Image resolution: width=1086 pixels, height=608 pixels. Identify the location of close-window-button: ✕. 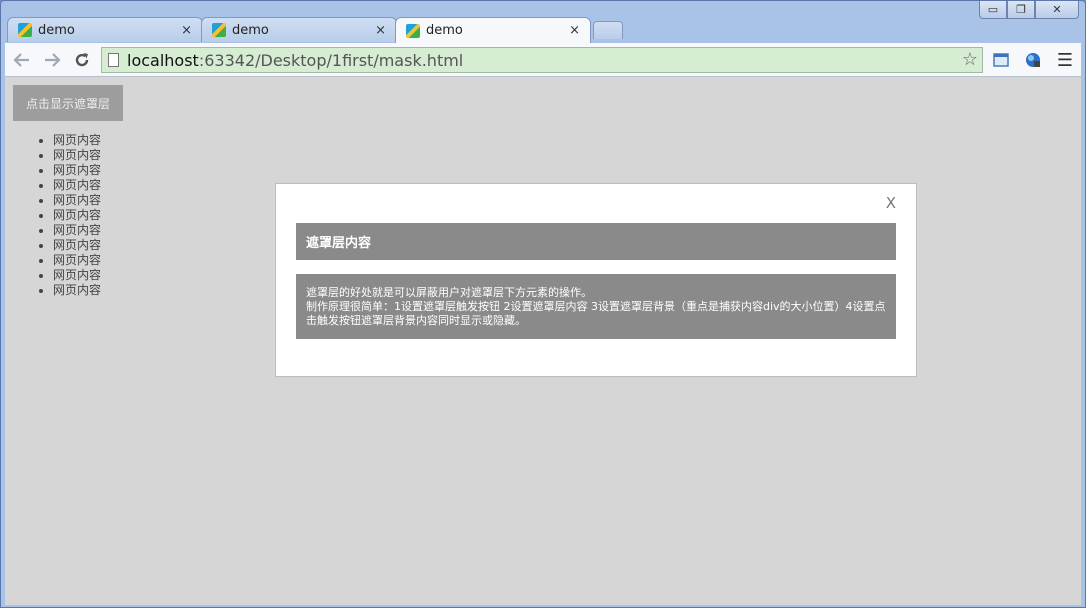
(1057, 10).